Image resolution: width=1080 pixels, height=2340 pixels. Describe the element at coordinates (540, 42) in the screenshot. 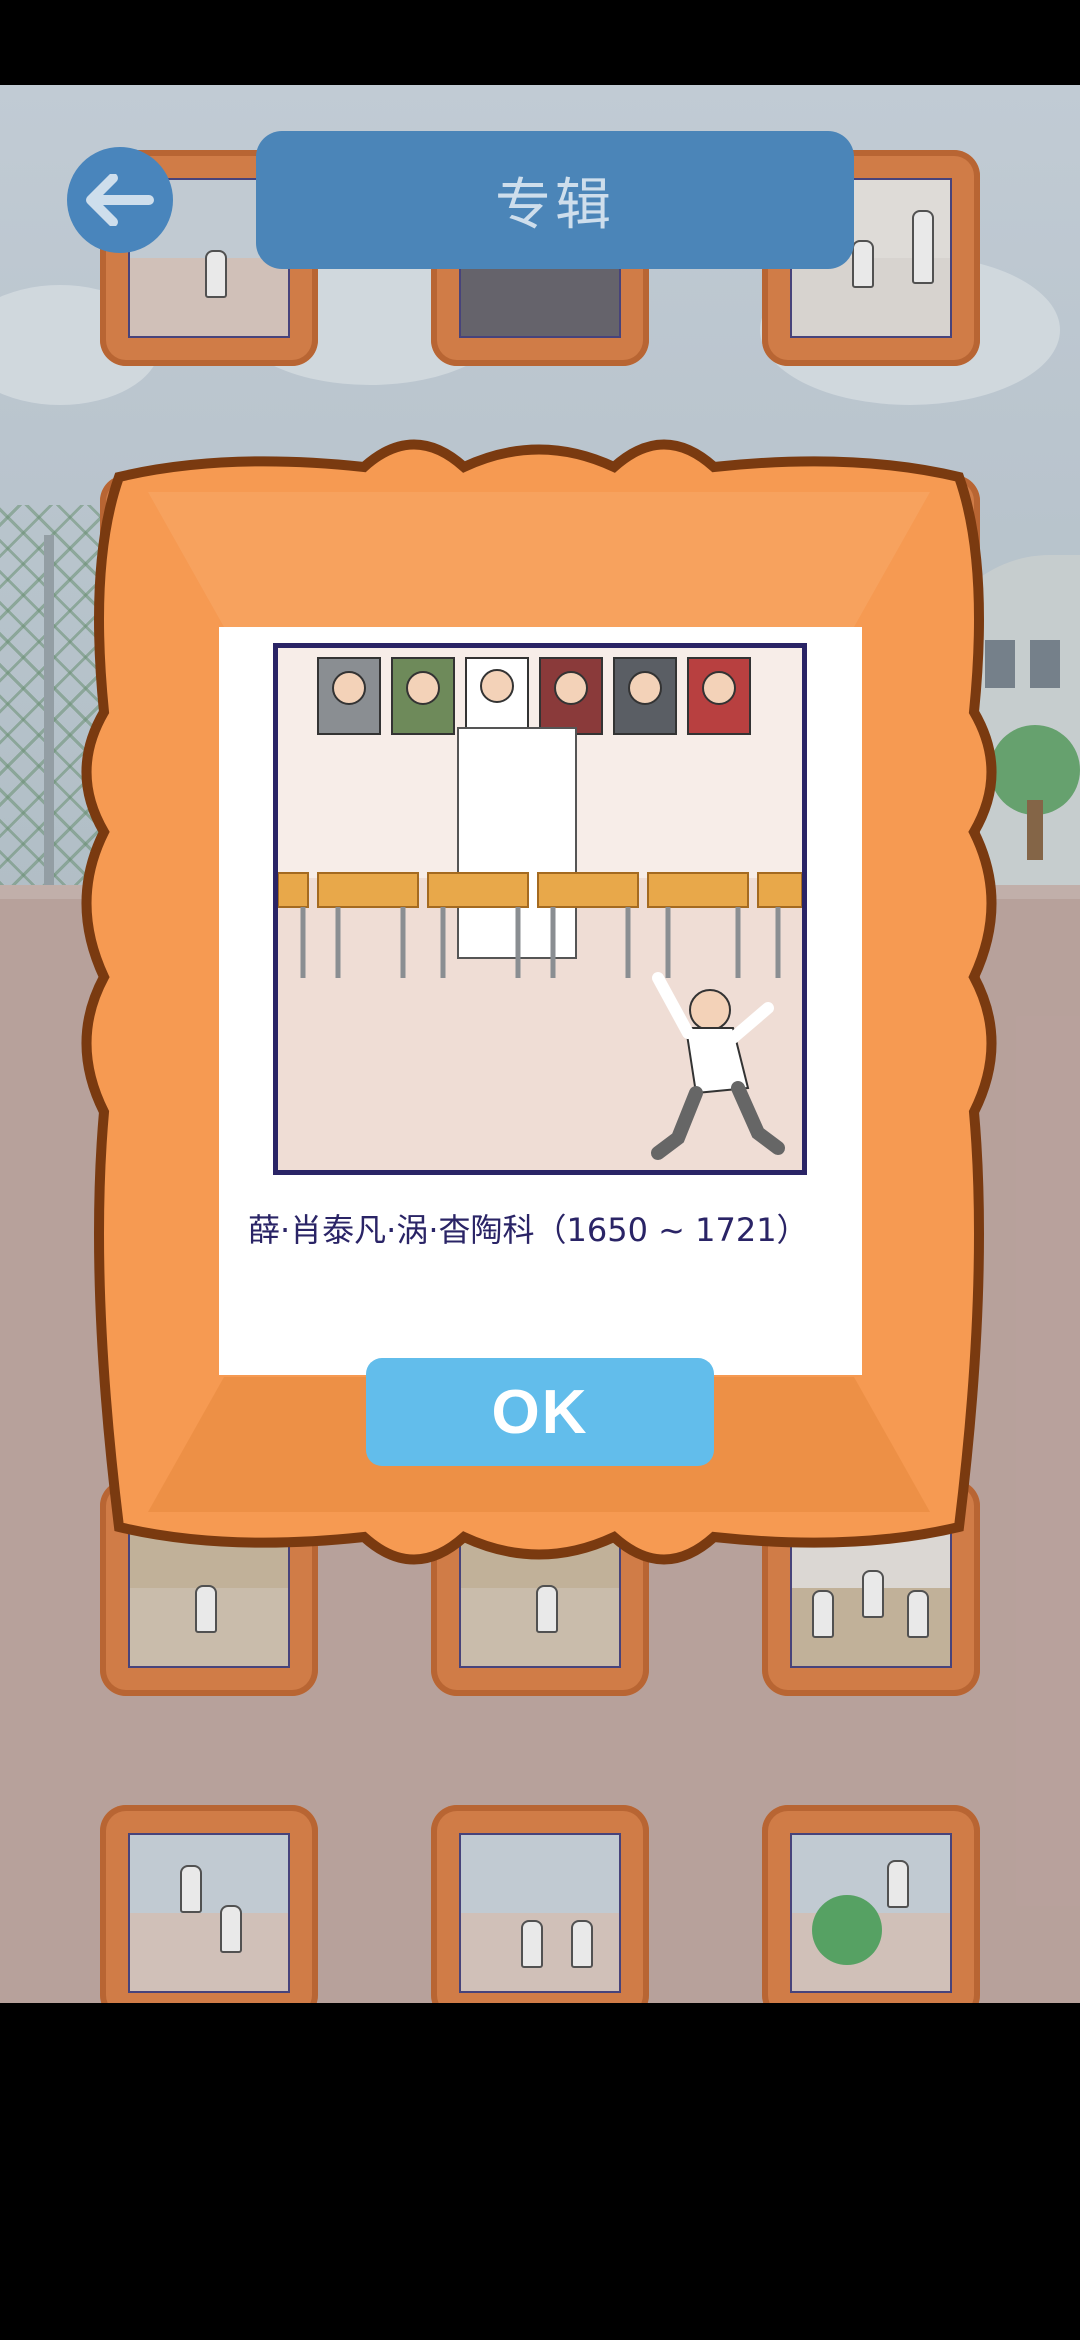

I see `status-bar` at that location.